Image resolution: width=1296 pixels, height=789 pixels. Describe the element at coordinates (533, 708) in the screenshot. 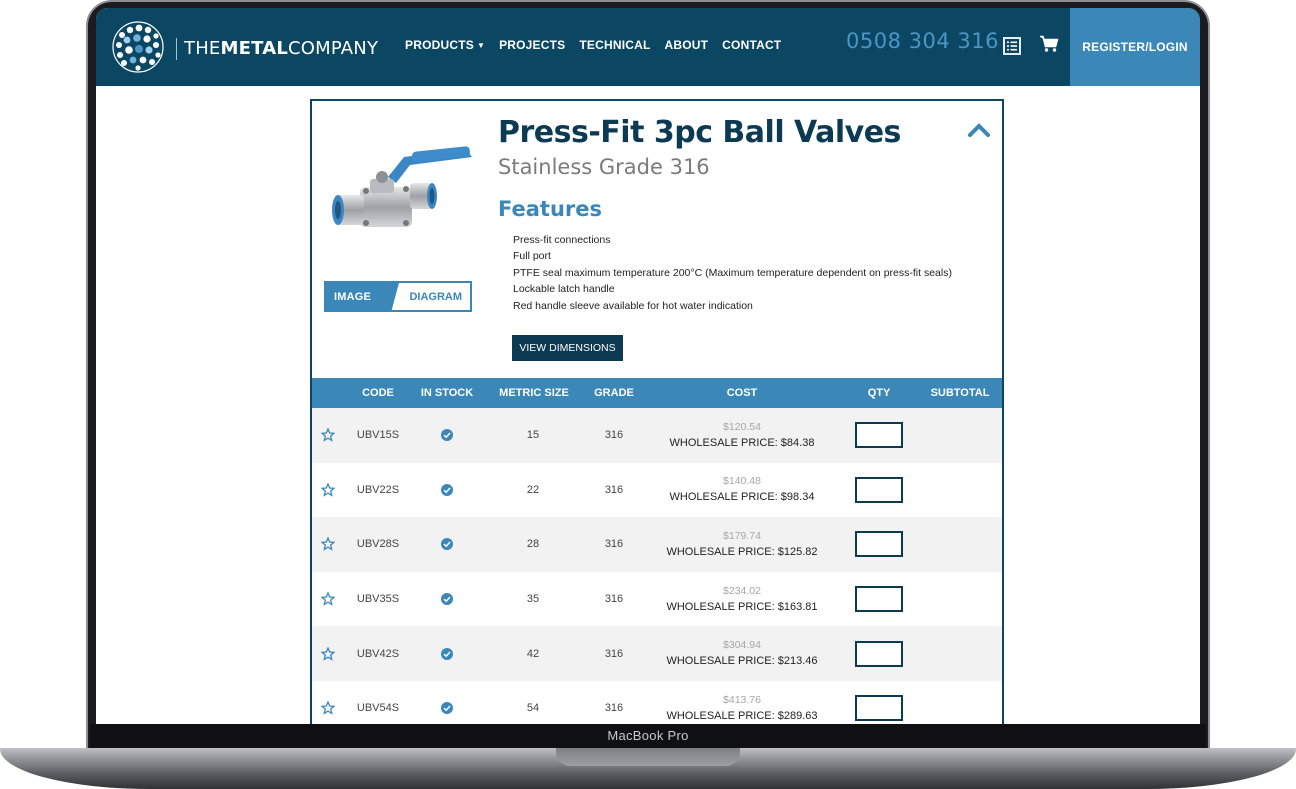

I see `metric-size: 54` at that location.